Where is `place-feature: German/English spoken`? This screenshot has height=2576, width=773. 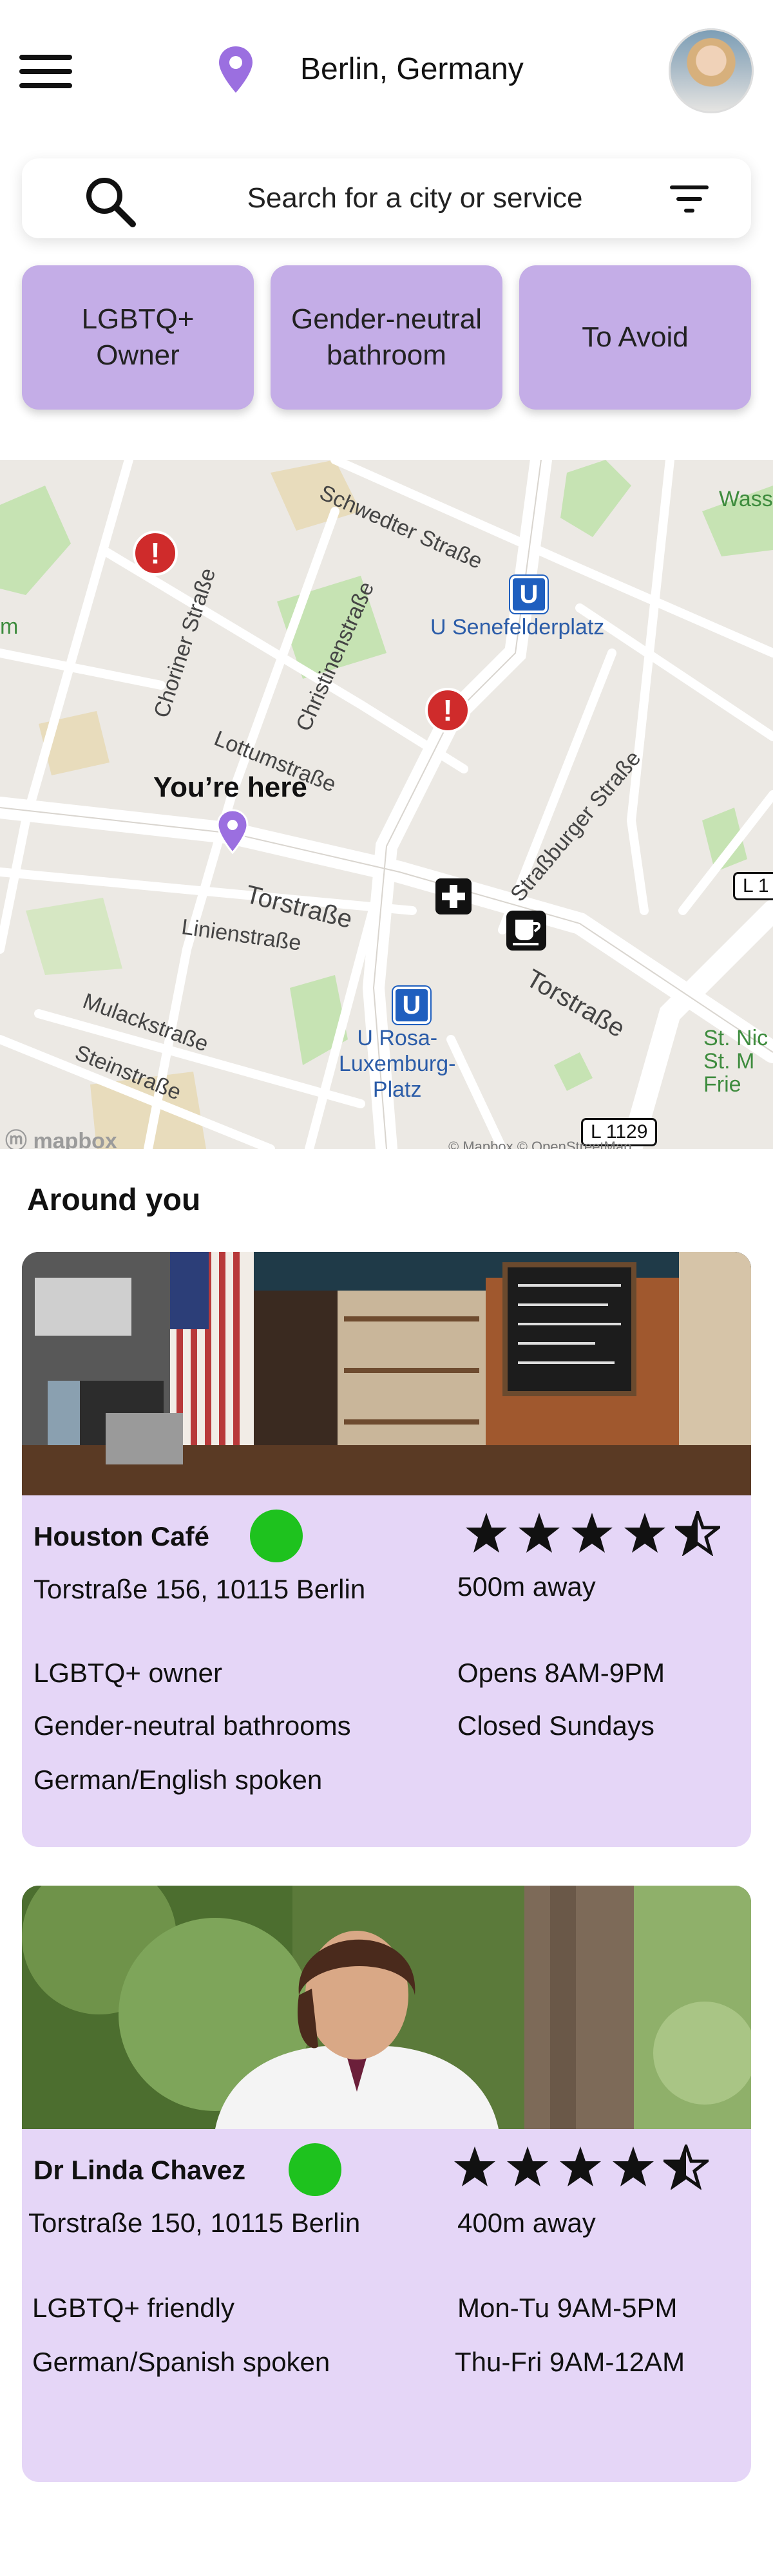
place-feature: German/English spoken is located at coordinates (178, 1780).